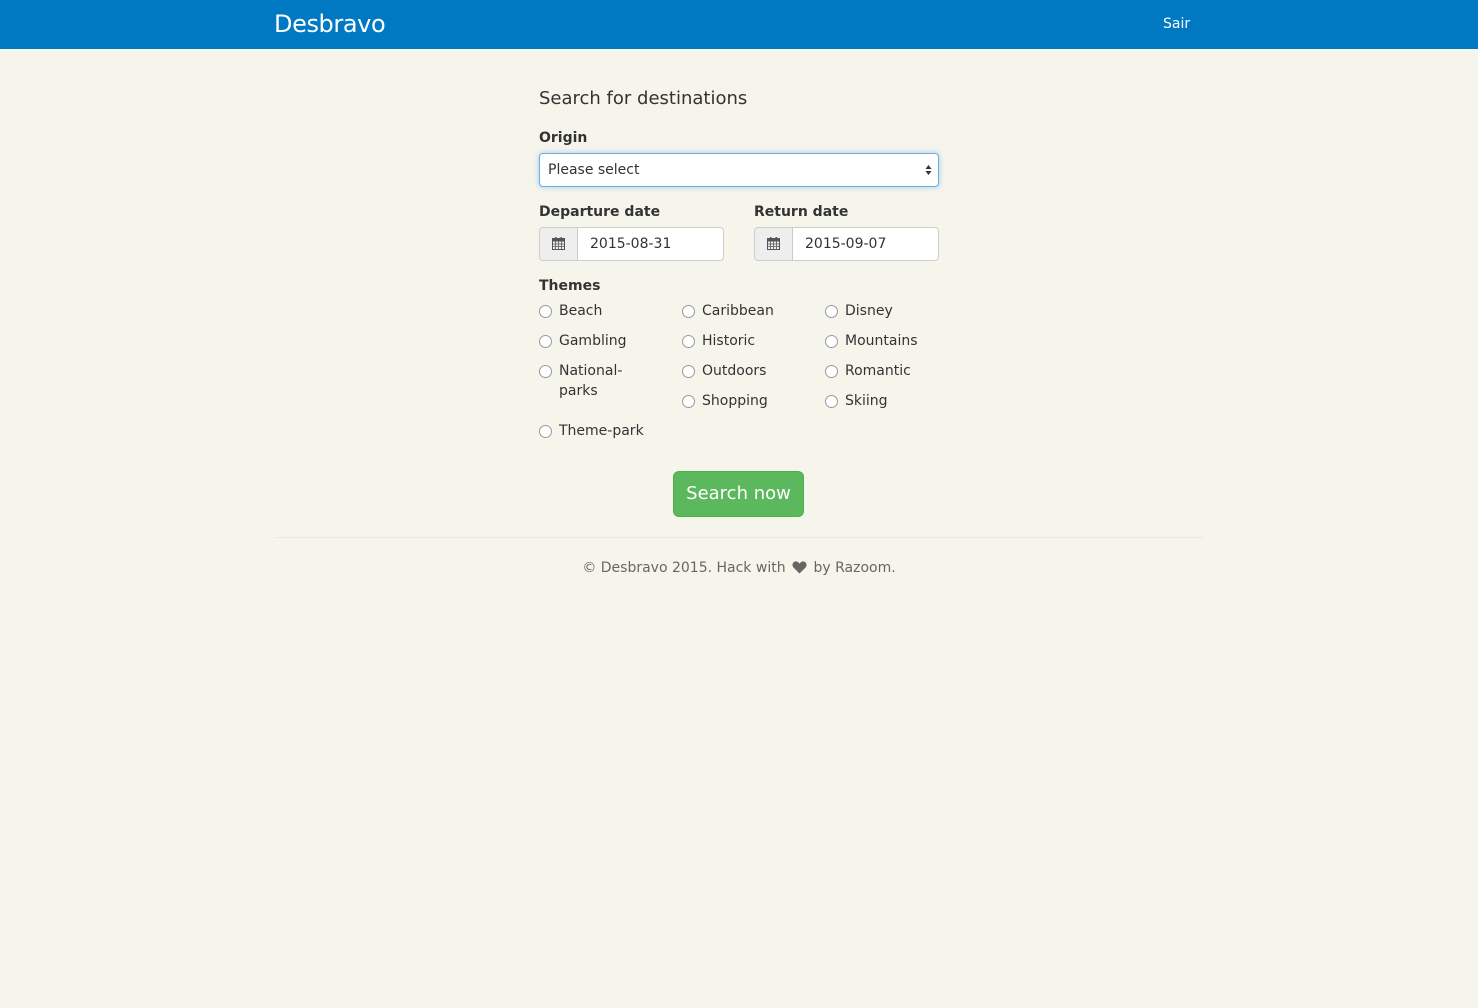 The height and width of the screenshot is (1008, 1478). I want to click on theme-label: Beach, so click(599, 311).